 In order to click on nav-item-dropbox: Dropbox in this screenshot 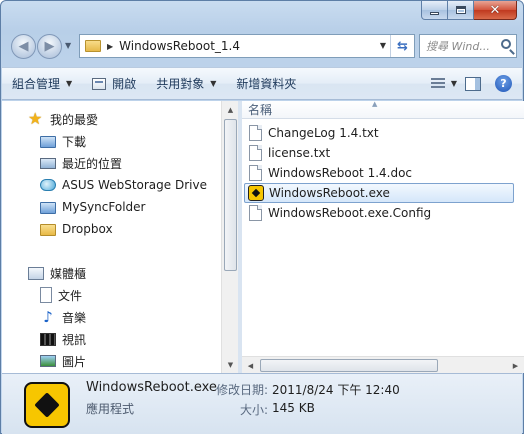, I will do `click(76, 229)`.